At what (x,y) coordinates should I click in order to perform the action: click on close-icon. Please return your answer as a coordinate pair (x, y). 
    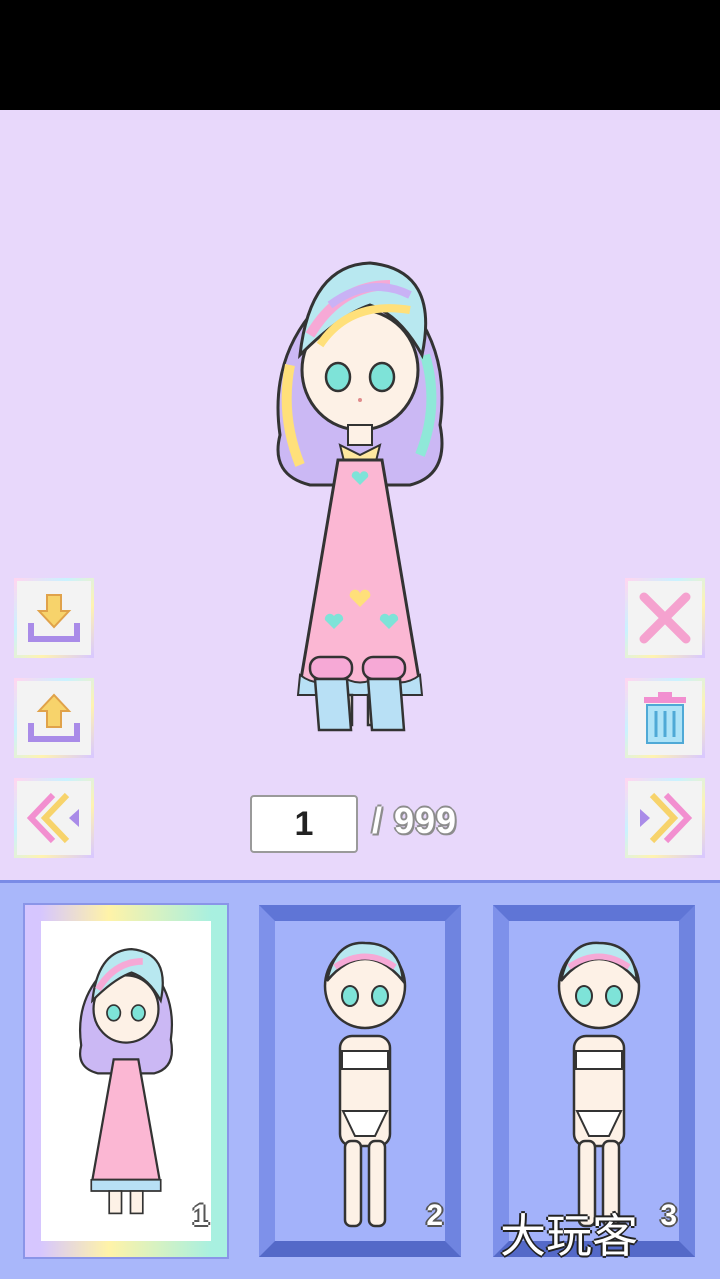
    Looking at the image, I should click on (665, 618).